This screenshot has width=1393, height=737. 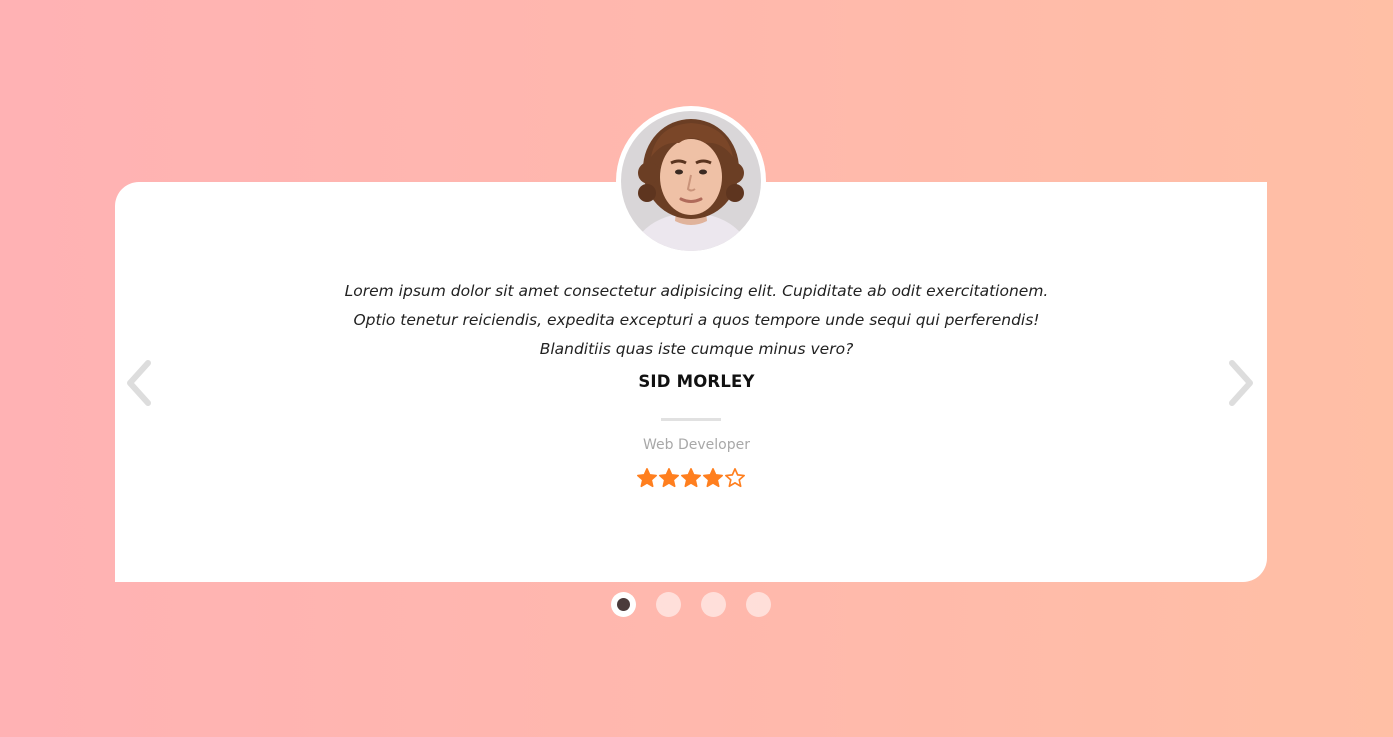 I want to click on divider, so click(x=691, y=419).